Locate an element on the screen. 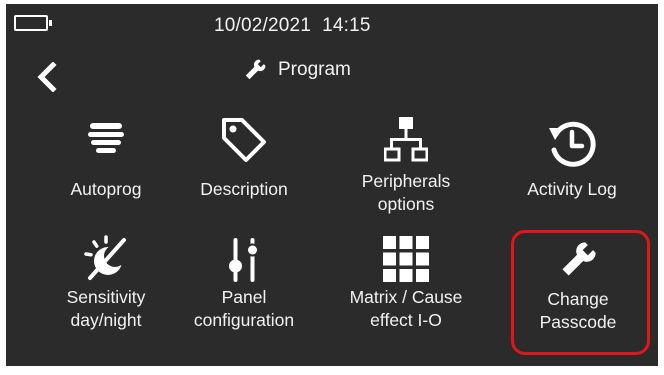  change-passcode-label: Change Passcode is located at coordinates (578, 311).